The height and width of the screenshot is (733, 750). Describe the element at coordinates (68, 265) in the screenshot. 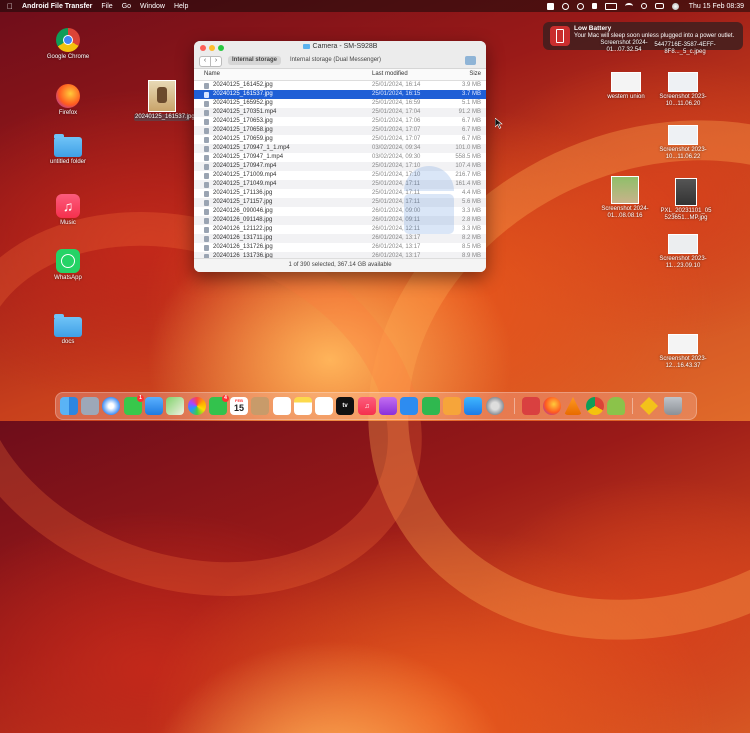

I see `desktop-icon-whatsapp: WhatsApp` at that location.